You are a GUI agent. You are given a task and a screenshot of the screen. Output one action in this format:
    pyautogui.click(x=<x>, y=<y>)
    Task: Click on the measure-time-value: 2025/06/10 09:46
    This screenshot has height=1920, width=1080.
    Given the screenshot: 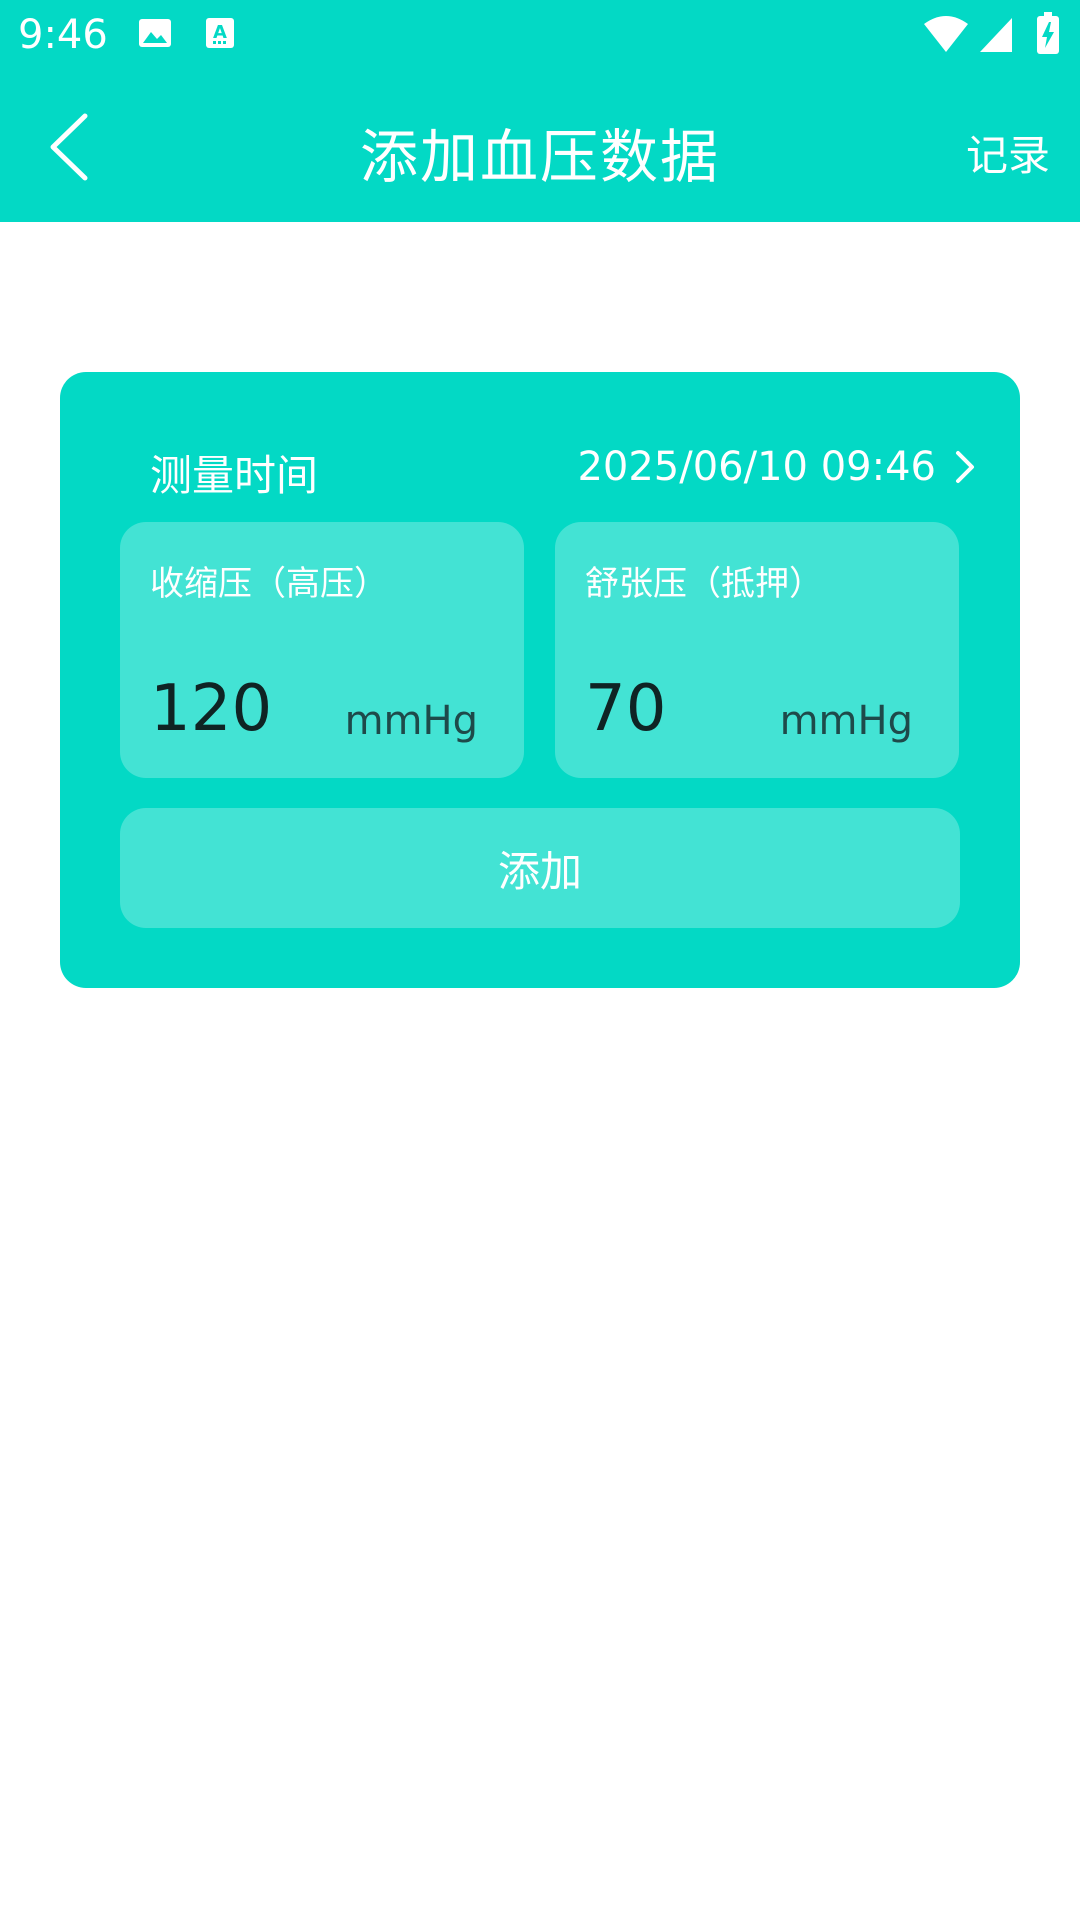 What is the action you would take?
    pyautogui.click(x=756, y=467)
    